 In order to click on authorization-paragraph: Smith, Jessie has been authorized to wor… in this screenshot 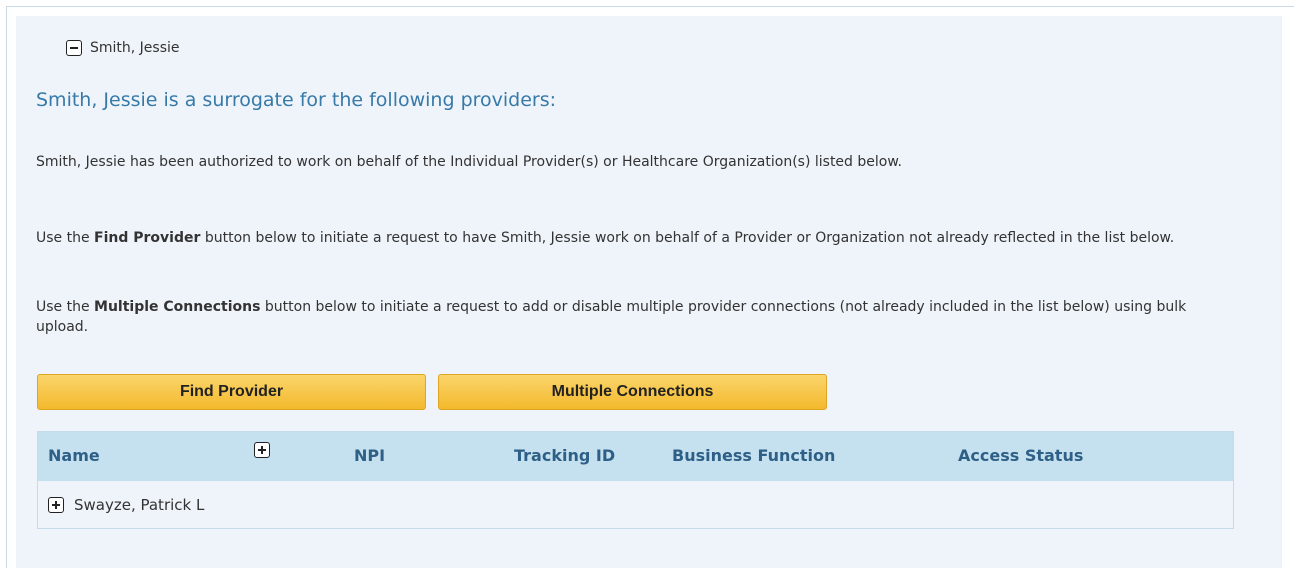, I will do `click(469, 162)`.